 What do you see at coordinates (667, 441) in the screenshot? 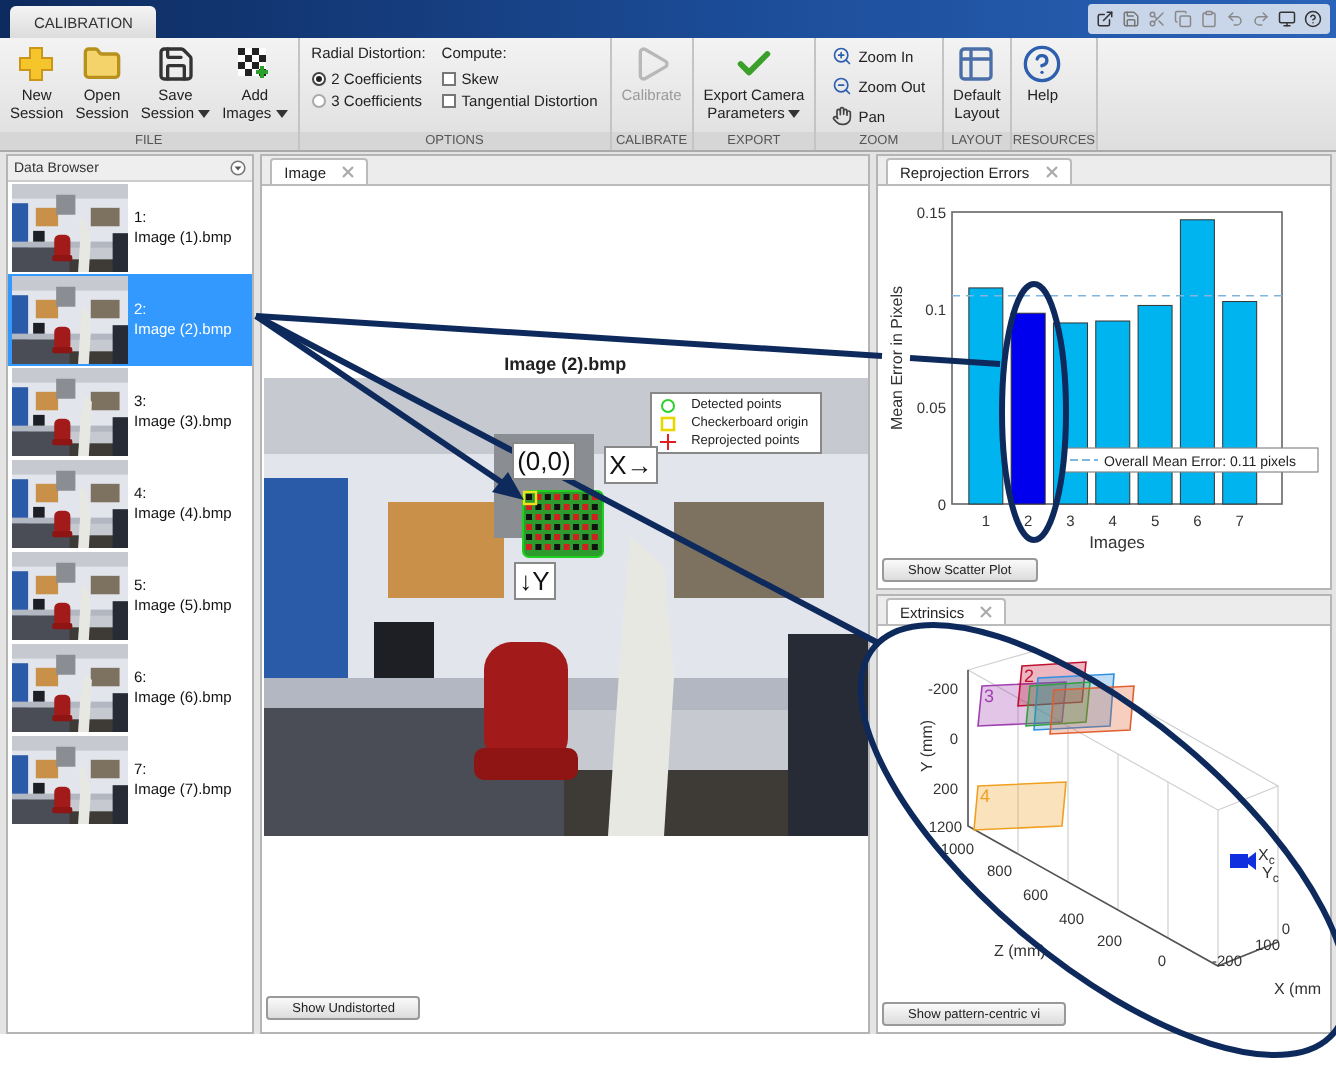
I see `plus-marker-icon` at bounding box center [667, 441].